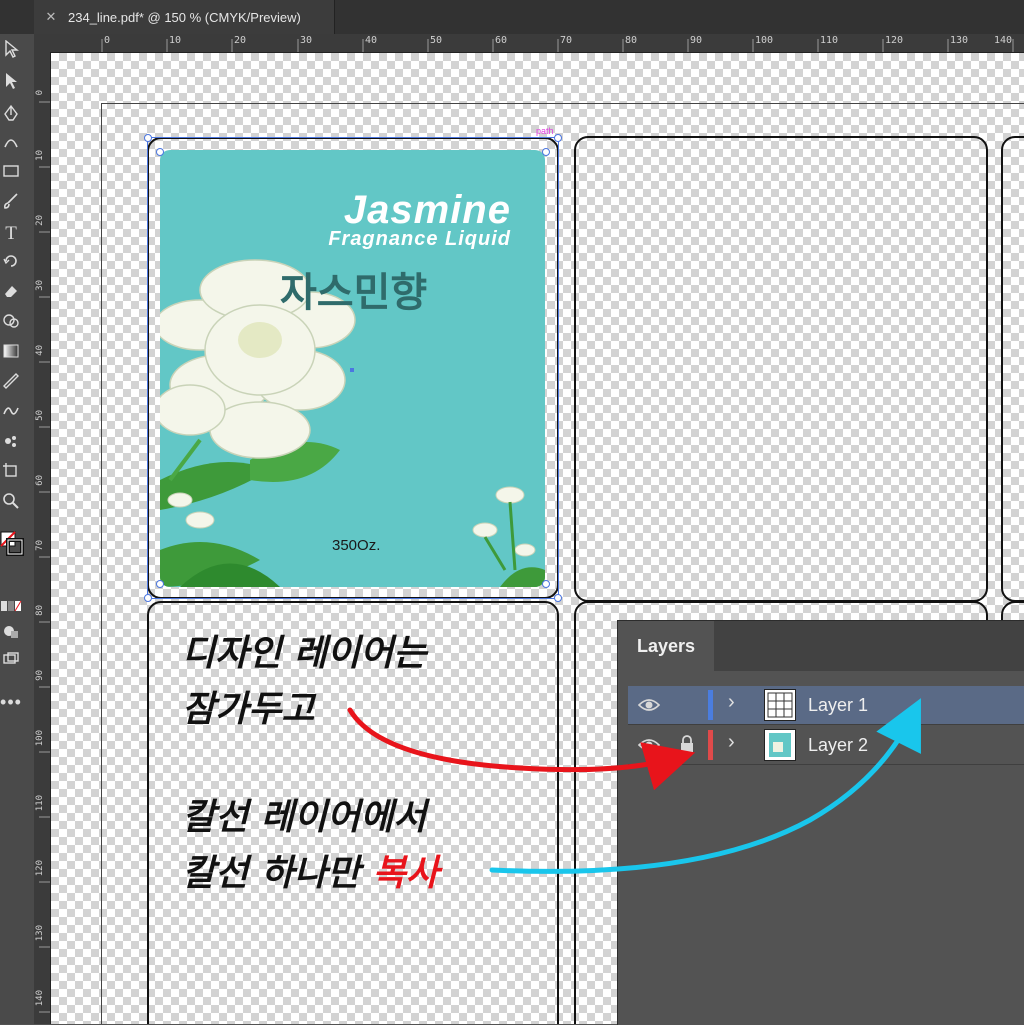 Image resolution: width=1024 pixels, height=1025 pixels. I want to click on rotate-icon, so click(11, 264).